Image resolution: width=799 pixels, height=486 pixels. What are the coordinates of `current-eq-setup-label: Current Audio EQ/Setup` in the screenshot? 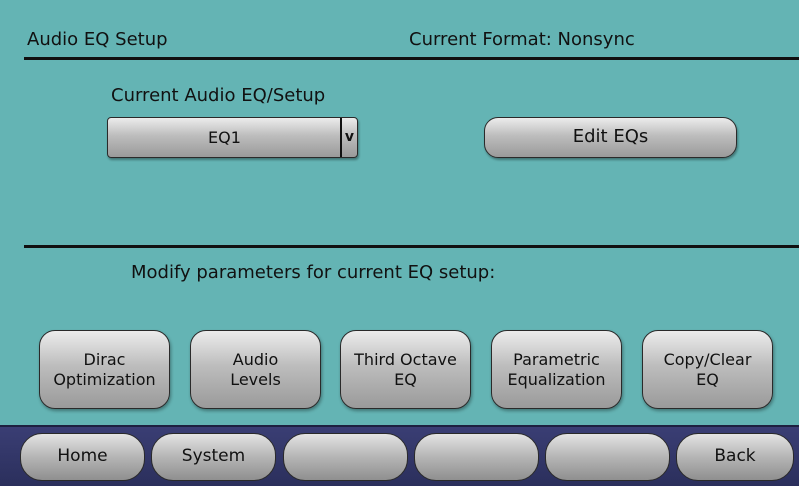 It's located at (218, 95).